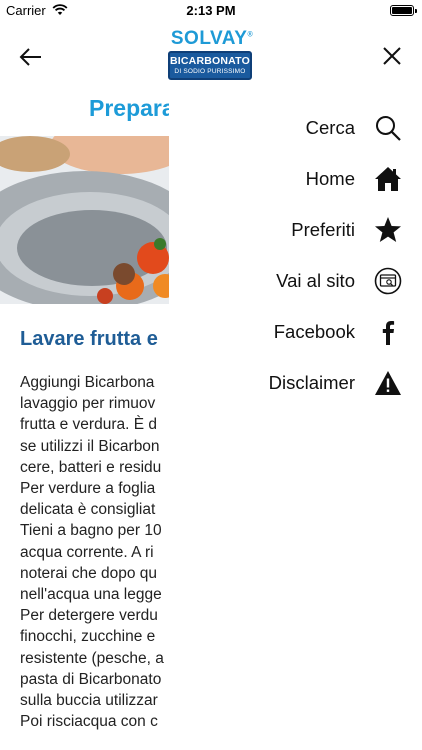 This screenshot has height=750, width=422. I want to click on logo-brand: SOLVAY®, so click(212, 38).